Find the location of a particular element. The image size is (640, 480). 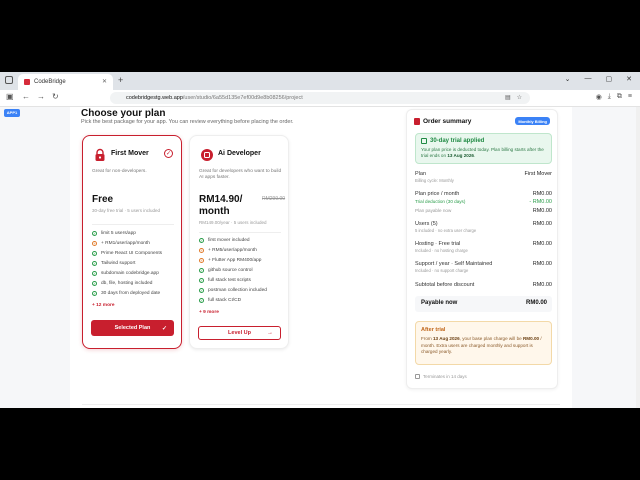

reload-icon: ↻ is located at coordinates (55, 96).